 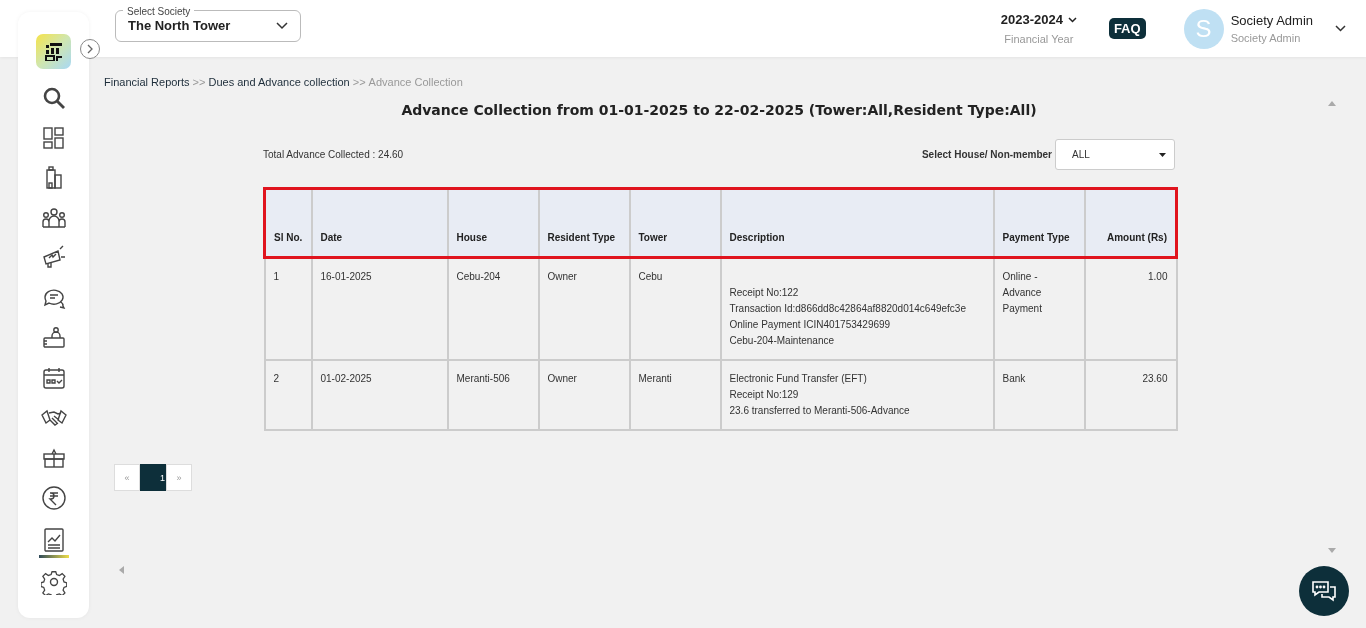 I want to click on settings-icon, so click(x=53, y=583).